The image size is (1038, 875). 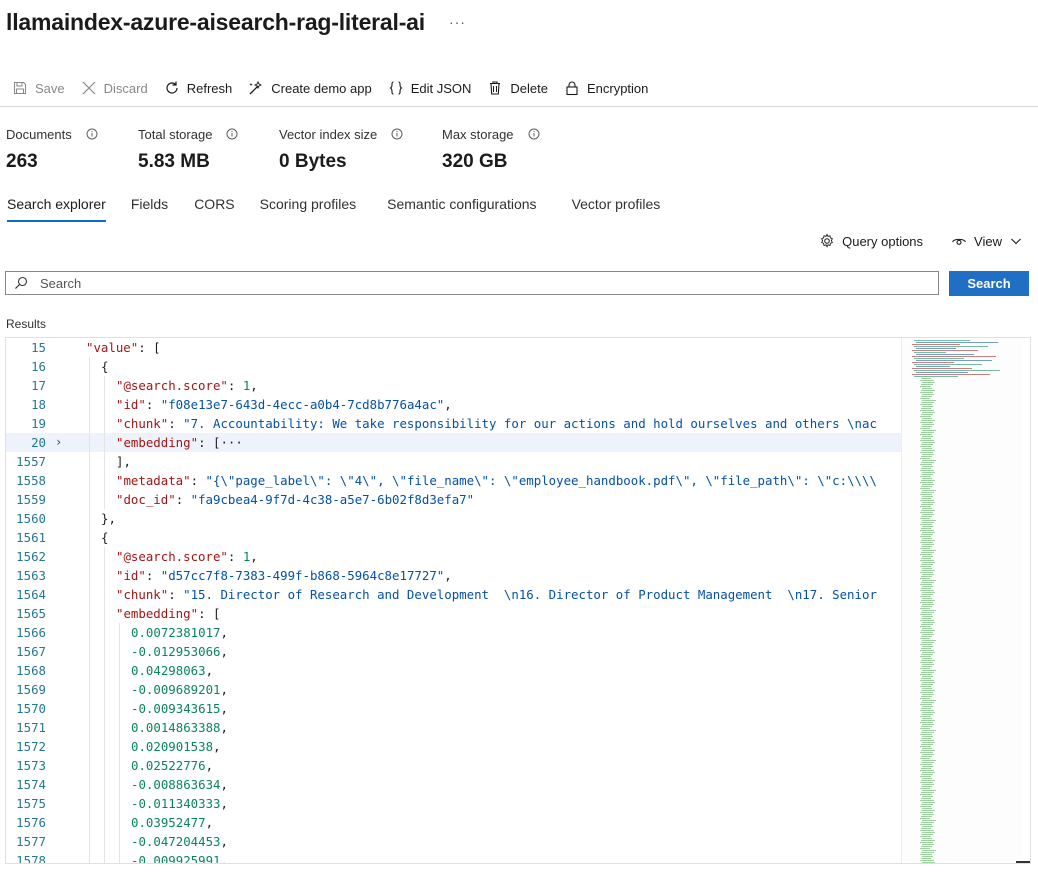 I want to click on create-demo-app-button: Create demo app, so click(x=310, y=88).